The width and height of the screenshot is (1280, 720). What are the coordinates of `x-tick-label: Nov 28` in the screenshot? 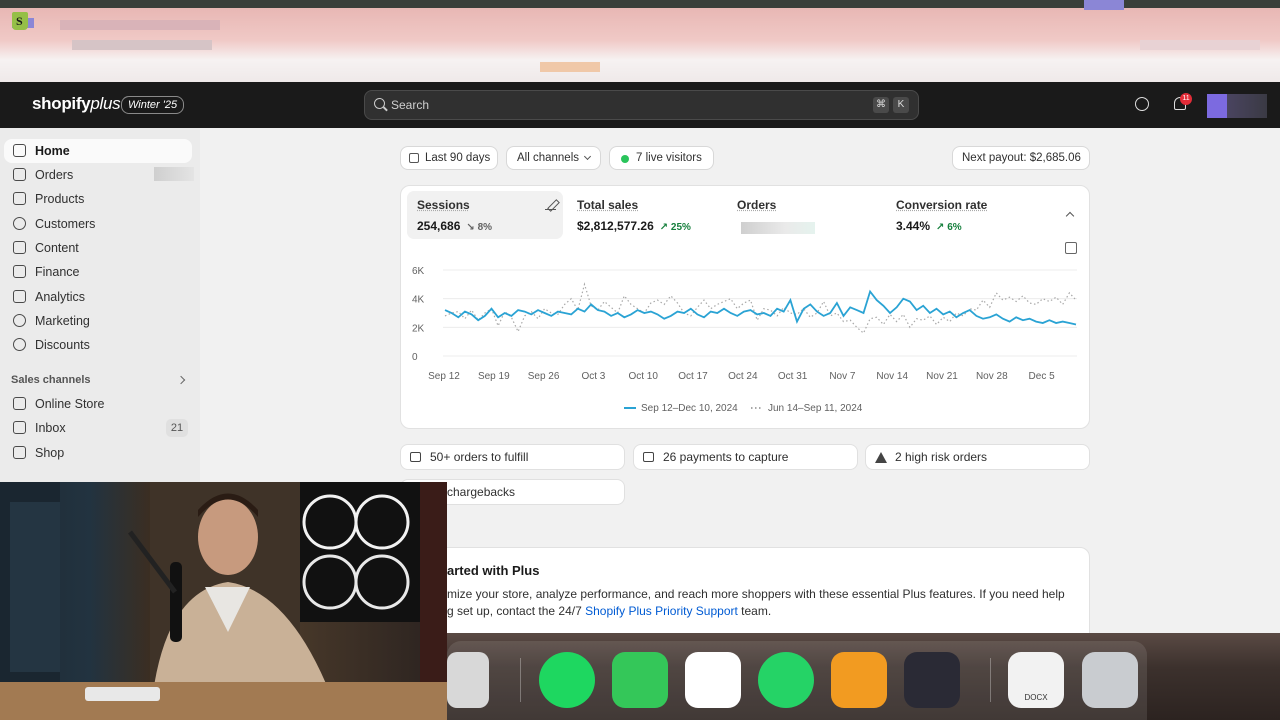 It's located at (992, 376).